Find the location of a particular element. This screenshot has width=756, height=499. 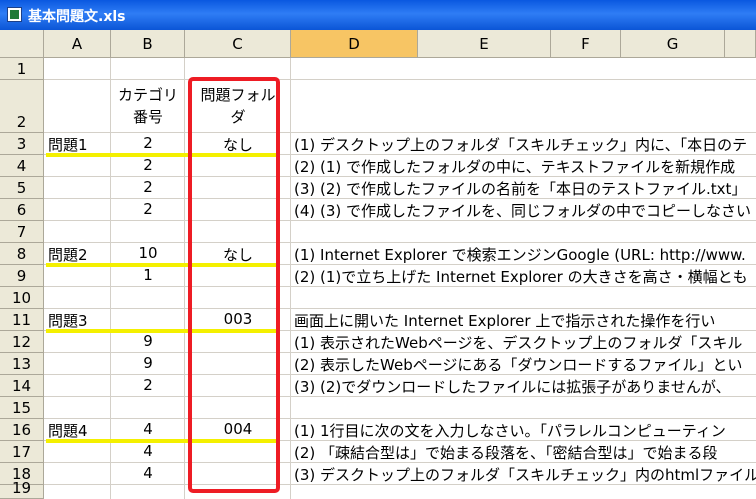

cell-a8: 問題2 is located at coordinates (68, 254).